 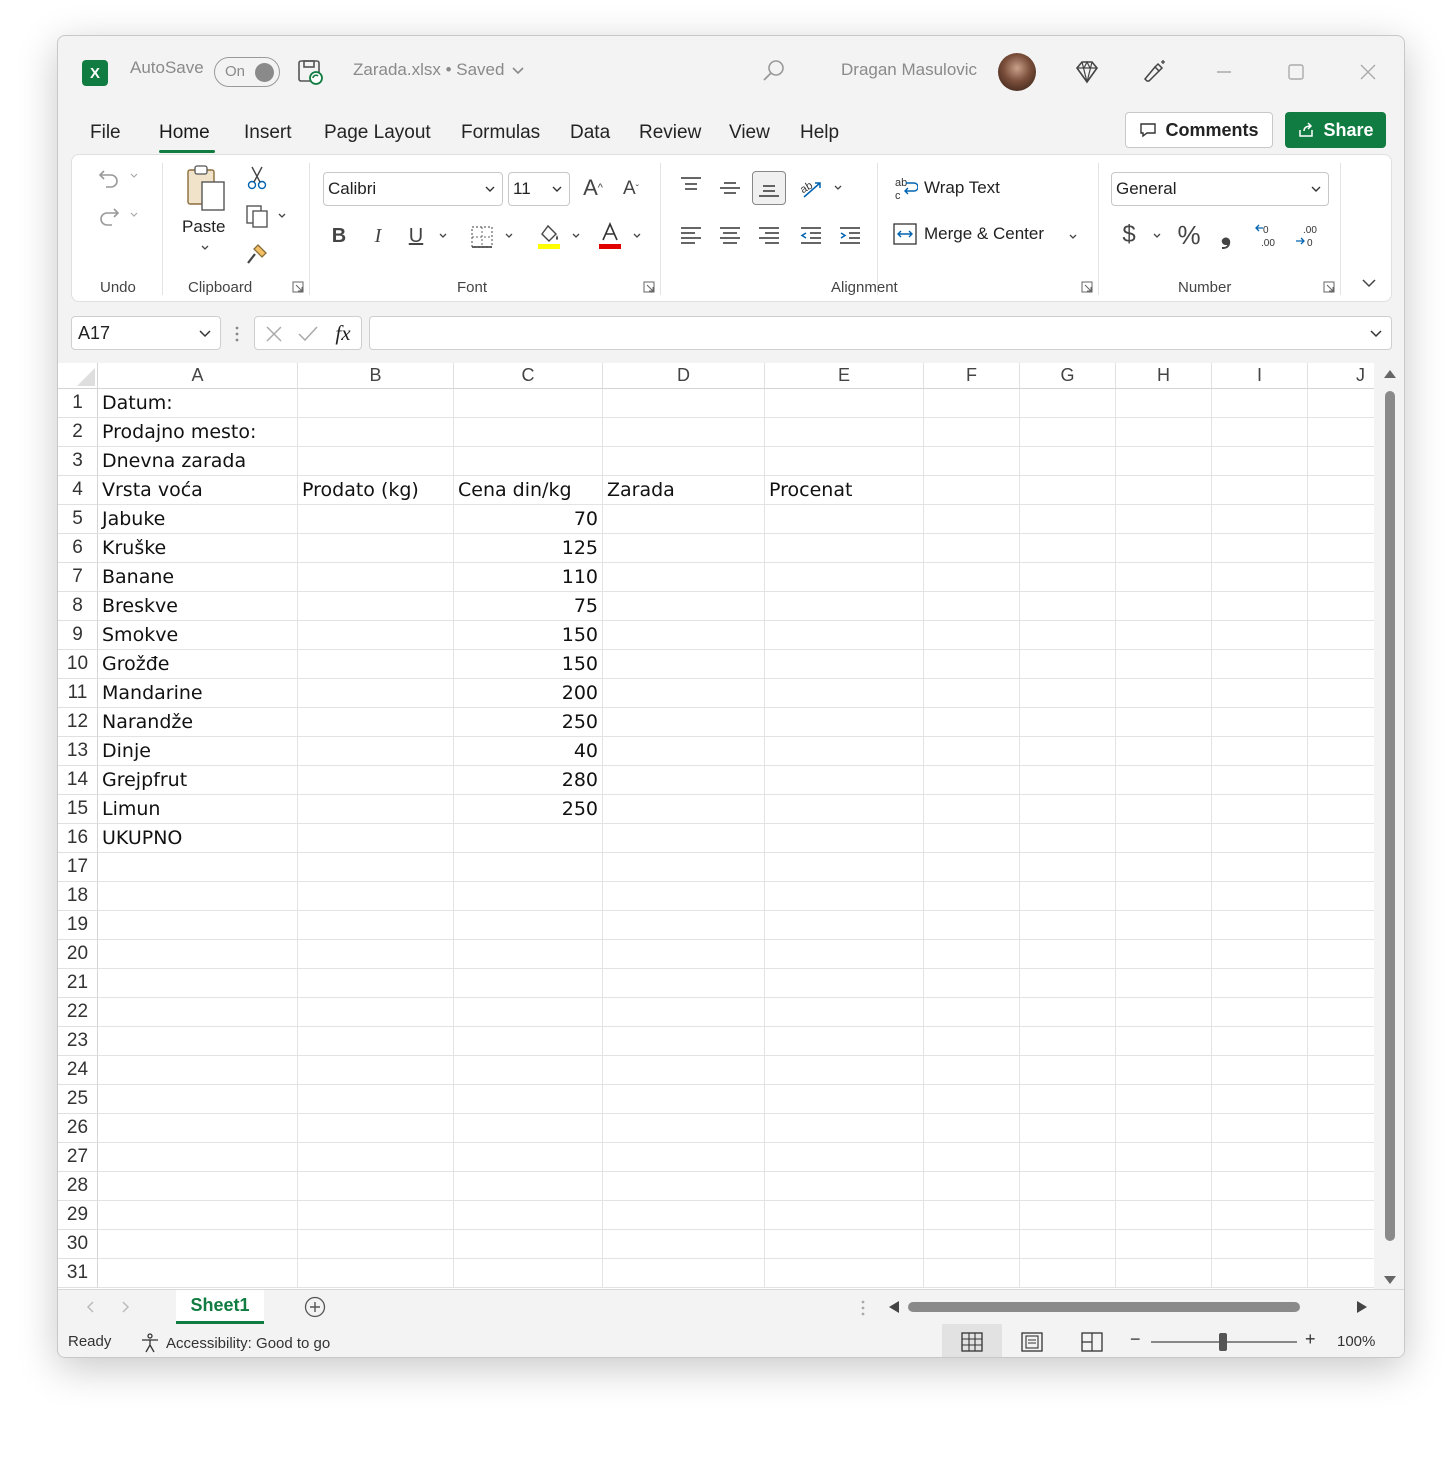 What do you see at coordinates (198, 1128) in the screenshot?
I see `cell-a26` at bounding box center [198, 1128].